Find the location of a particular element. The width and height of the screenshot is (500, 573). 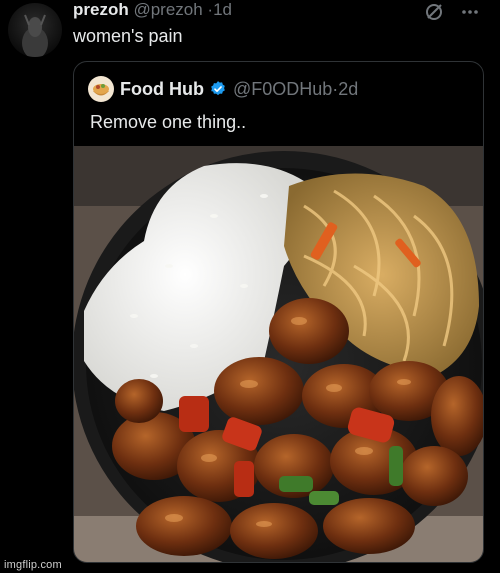

quote-header: Food Hub @F0ODHub · 2d is located at coordinates (223, 89).